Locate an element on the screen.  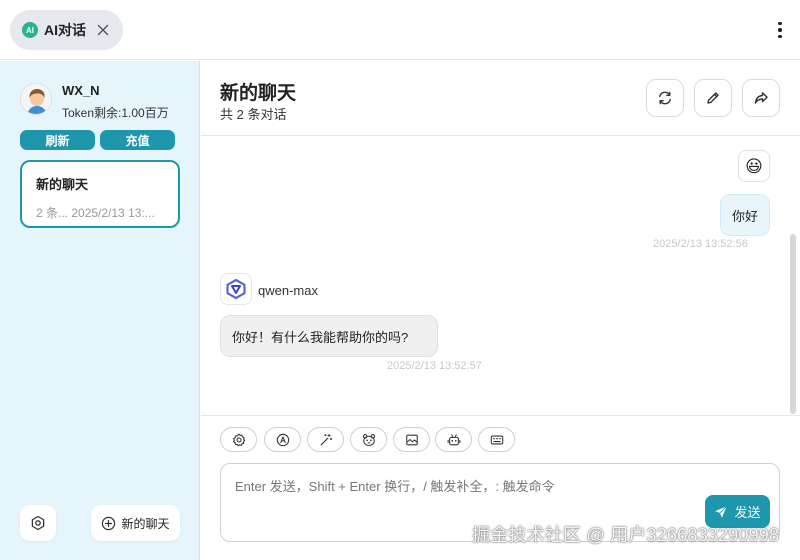
send-icon is located at coordinates (721, 511).